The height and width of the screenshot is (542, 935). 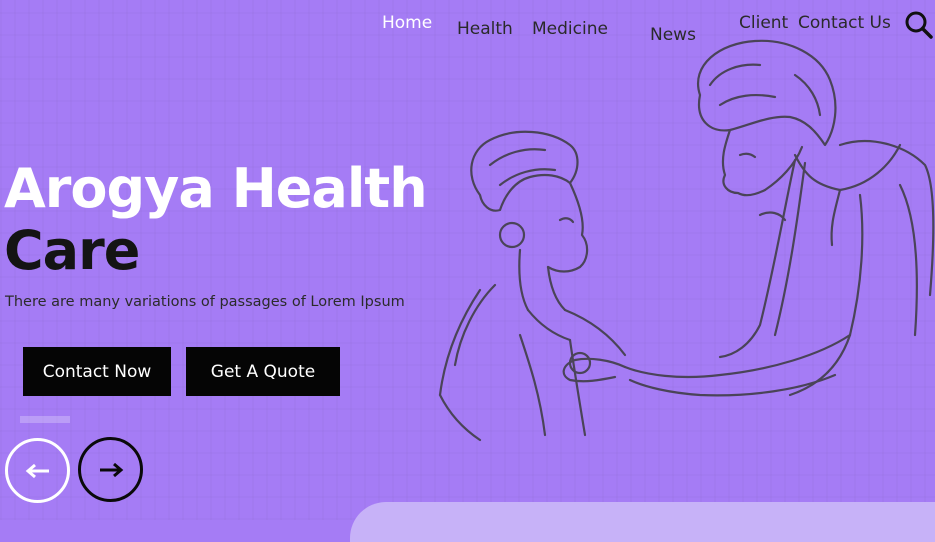 What do you see at coordinates (407, 23) in the screenshot?
I see `nav-home: Home` at bounding box center [407, 23].